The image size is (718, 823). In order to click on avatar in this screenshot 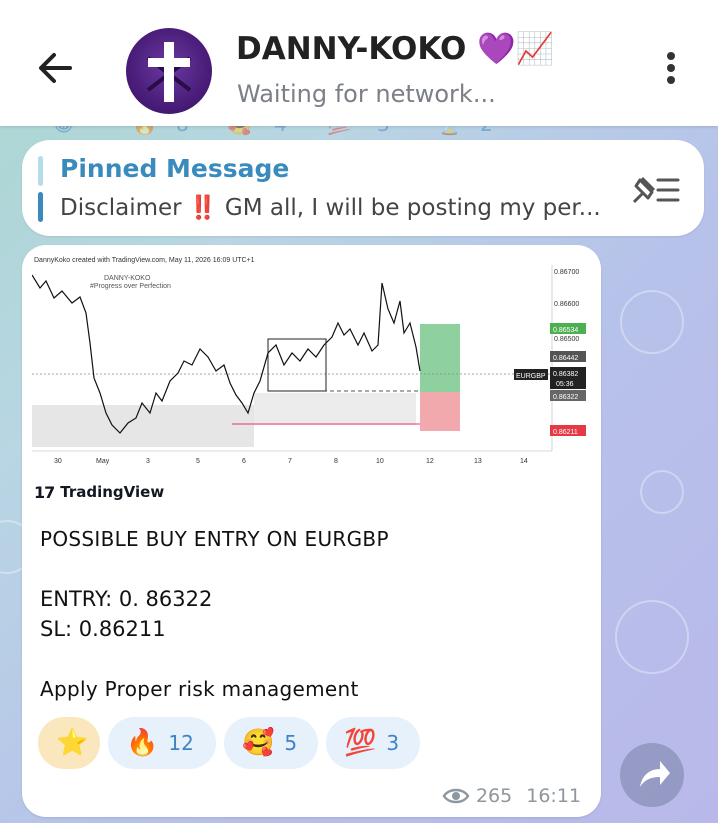, I will do `click(169, 71)`.